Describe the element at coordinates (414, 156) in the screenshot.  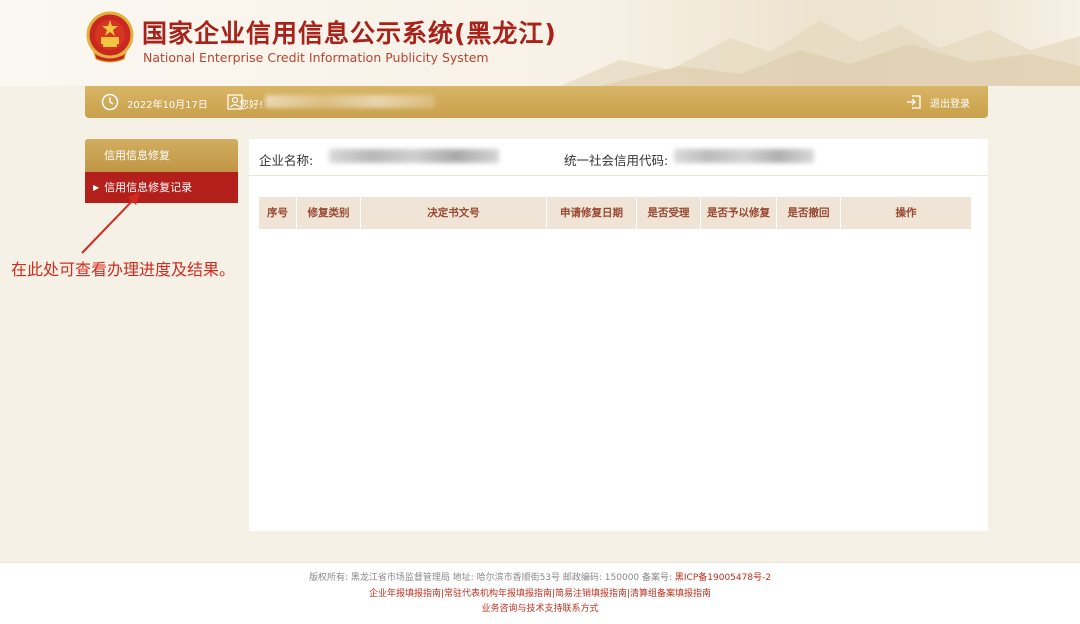
I see `redacted-company-name` at that location.